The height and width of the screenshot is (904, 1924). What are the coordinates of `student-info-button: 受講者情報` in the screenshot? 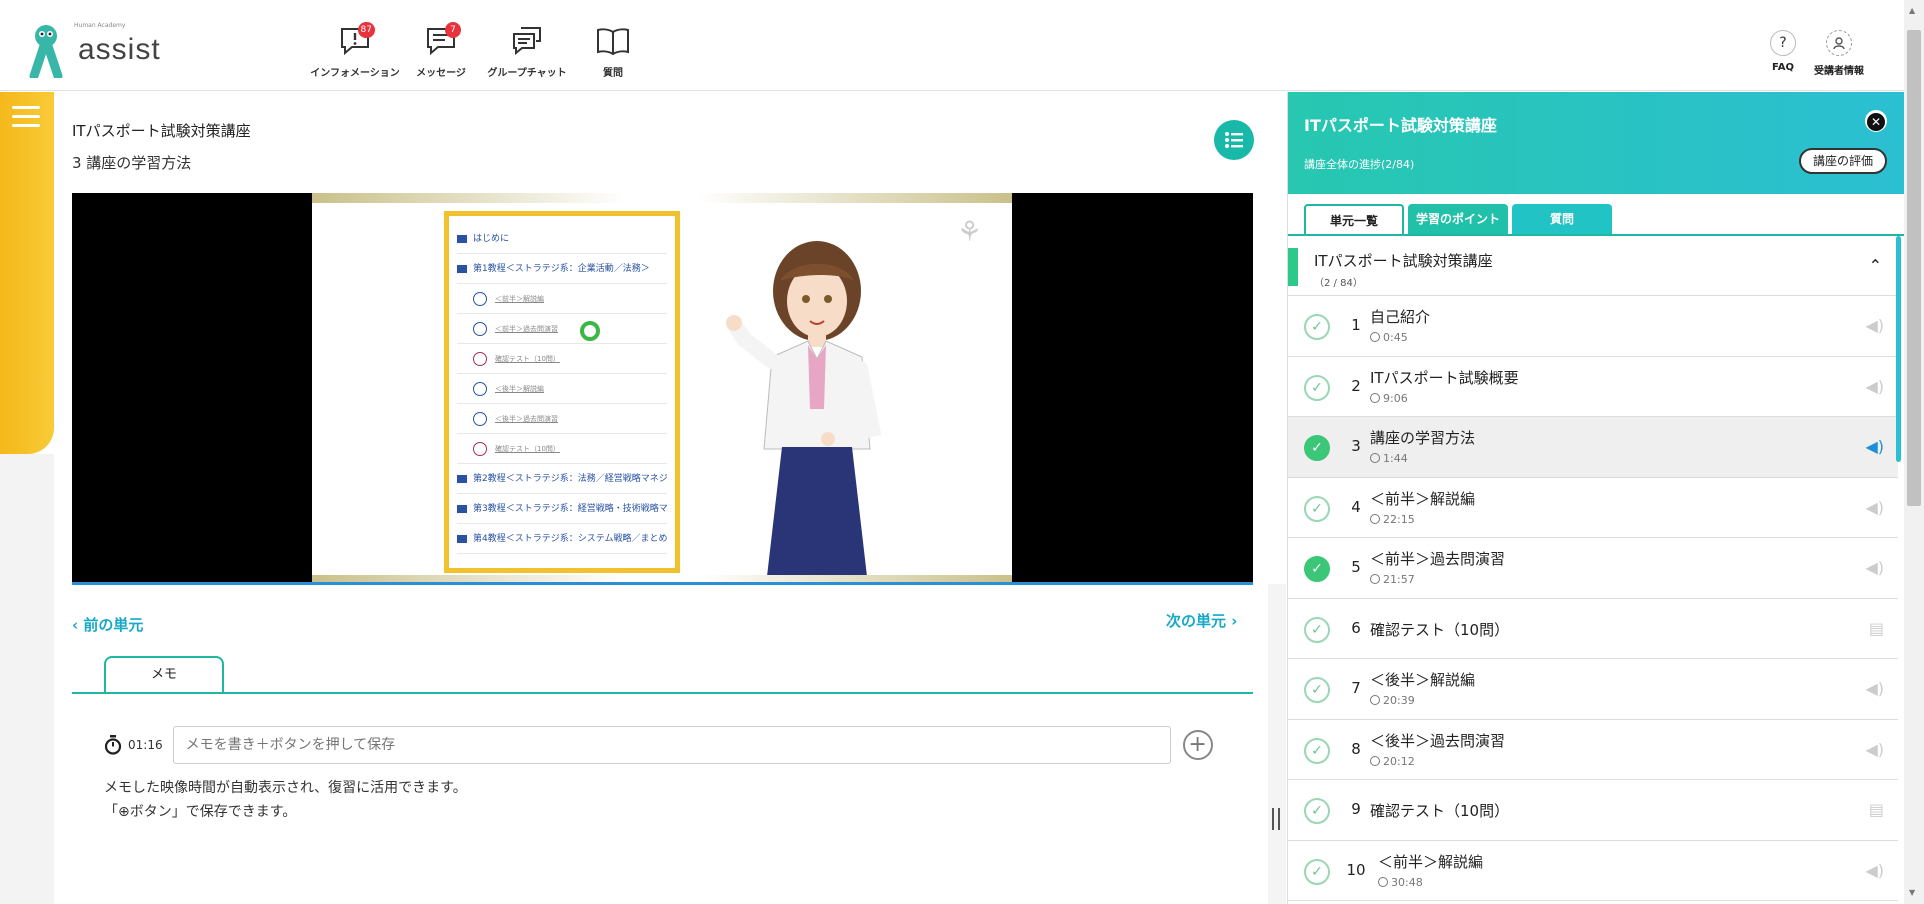 It's located at (1839, 53).